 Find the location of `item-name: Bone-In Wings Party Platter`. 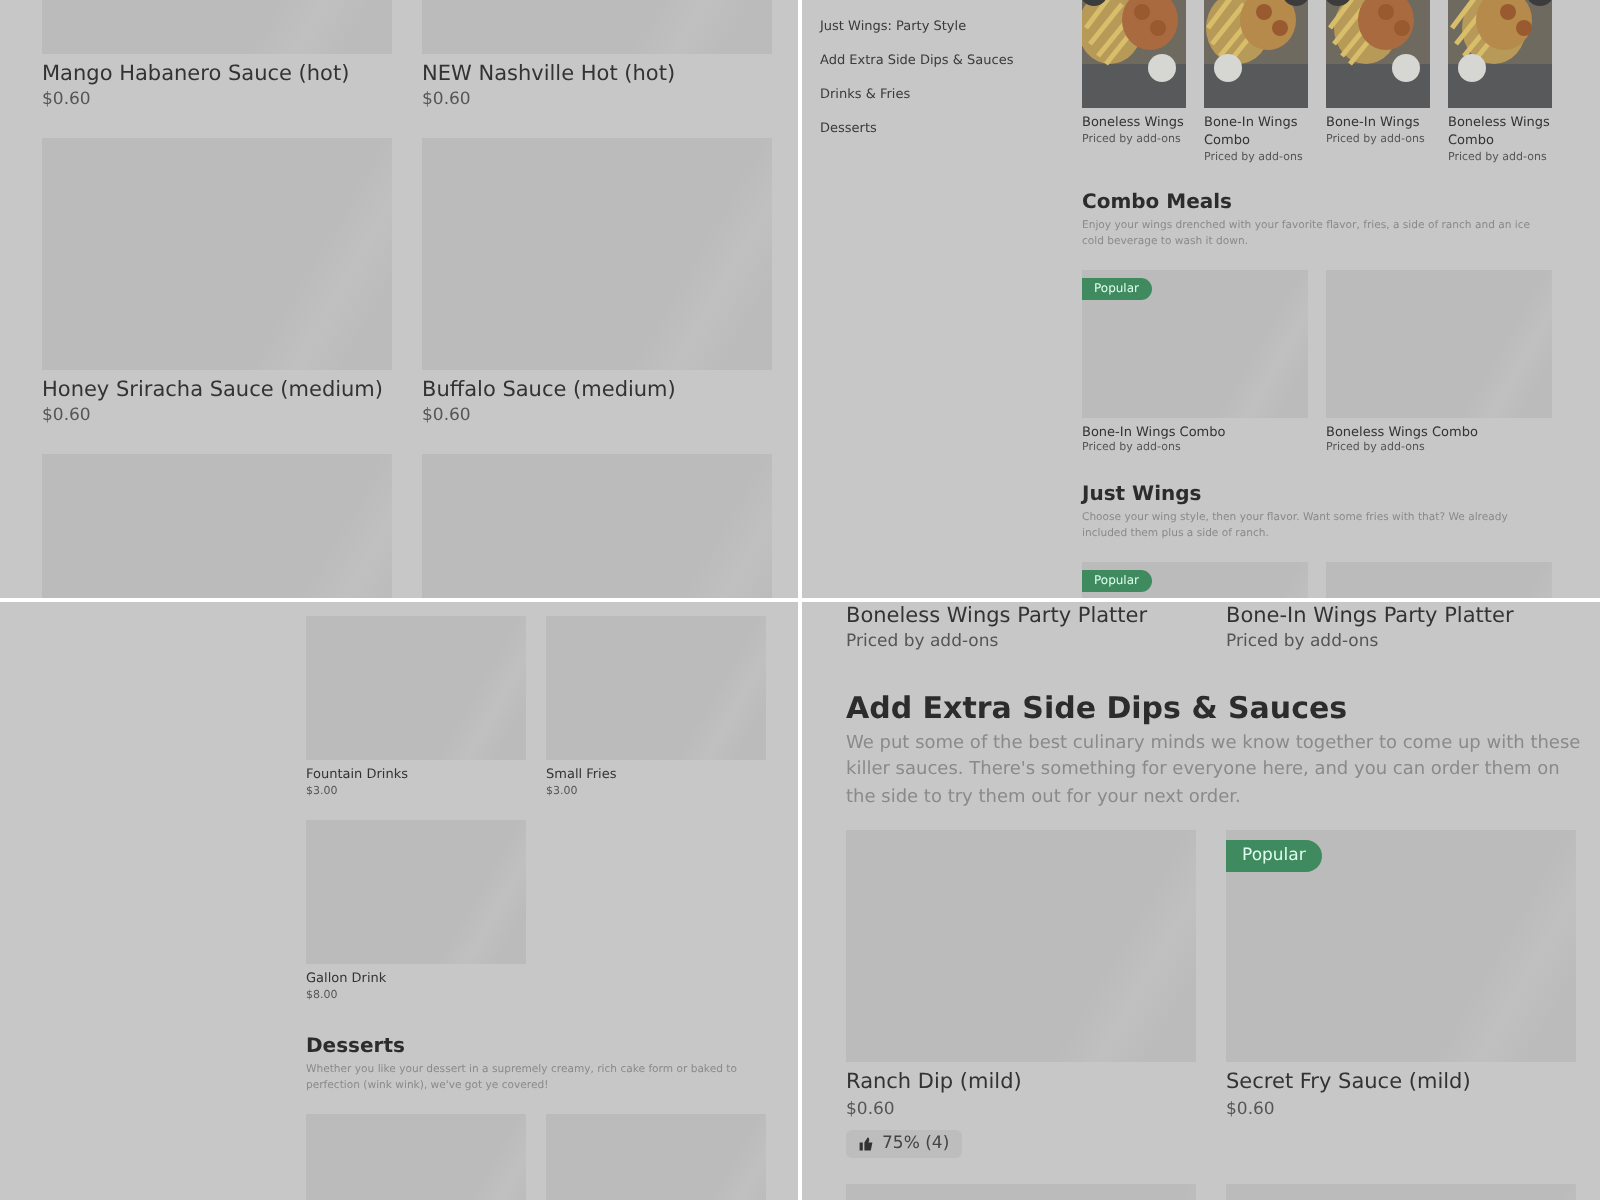

item-name: Bone-In Wings Party Platter is located at coordinates (1401, 616).